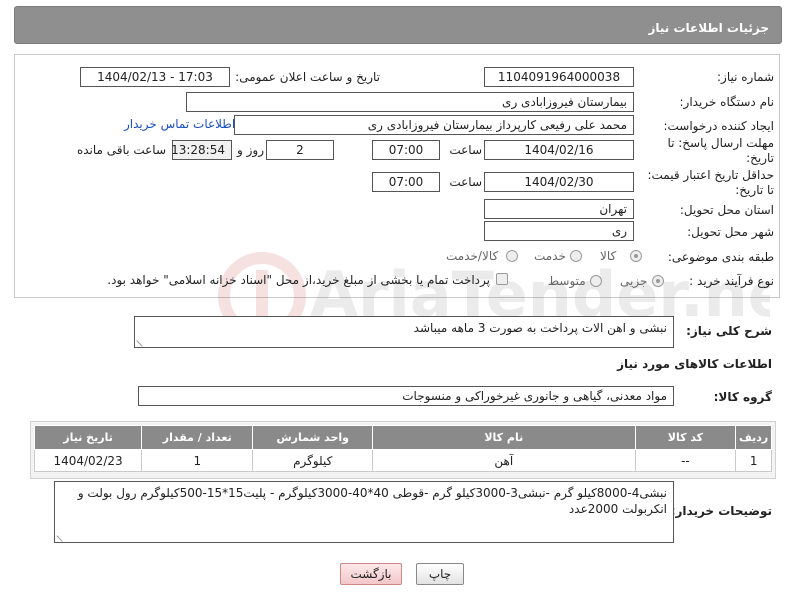 The width and height of the screenshot is (788, 598). What do you see at coordinates (250, 150) in the screenshot?
I see `days-label: روز و` at bounding box center [250, 150].